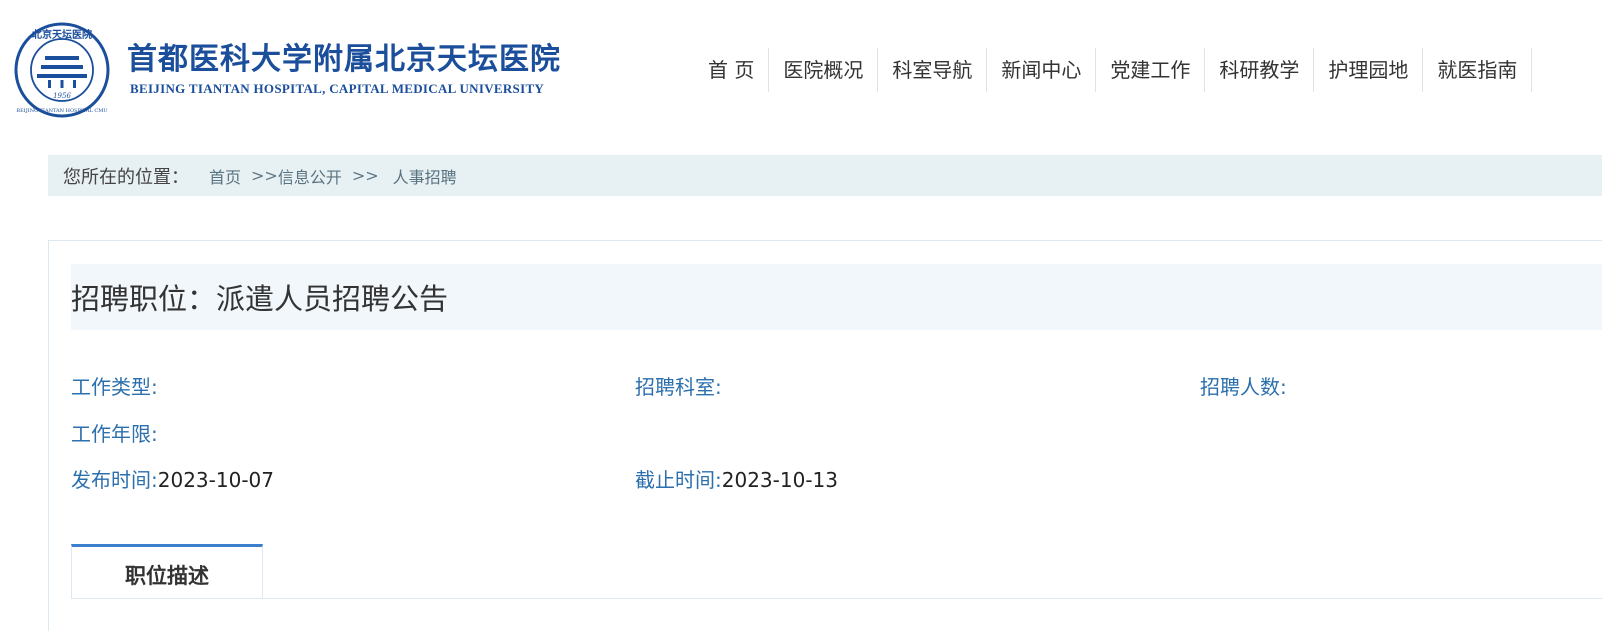 This screenshot has width=1602, height=631. I want to click on headcount-label: 招聘人数:, so click(1243, 387).